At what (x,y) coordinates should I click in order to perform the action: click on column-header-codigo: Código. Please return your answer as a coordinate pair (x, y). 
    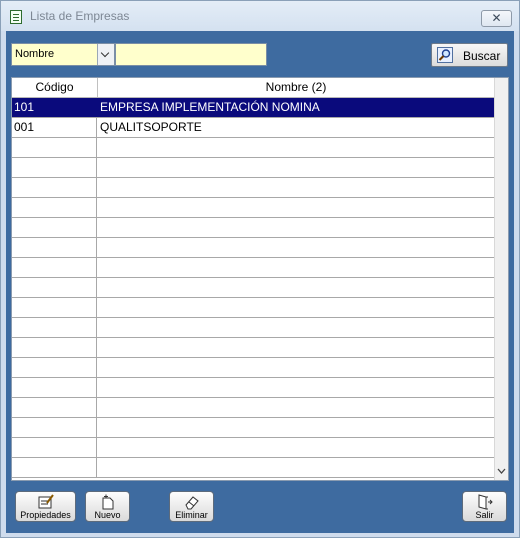
    Looking at the image, I should click on (55, 87).